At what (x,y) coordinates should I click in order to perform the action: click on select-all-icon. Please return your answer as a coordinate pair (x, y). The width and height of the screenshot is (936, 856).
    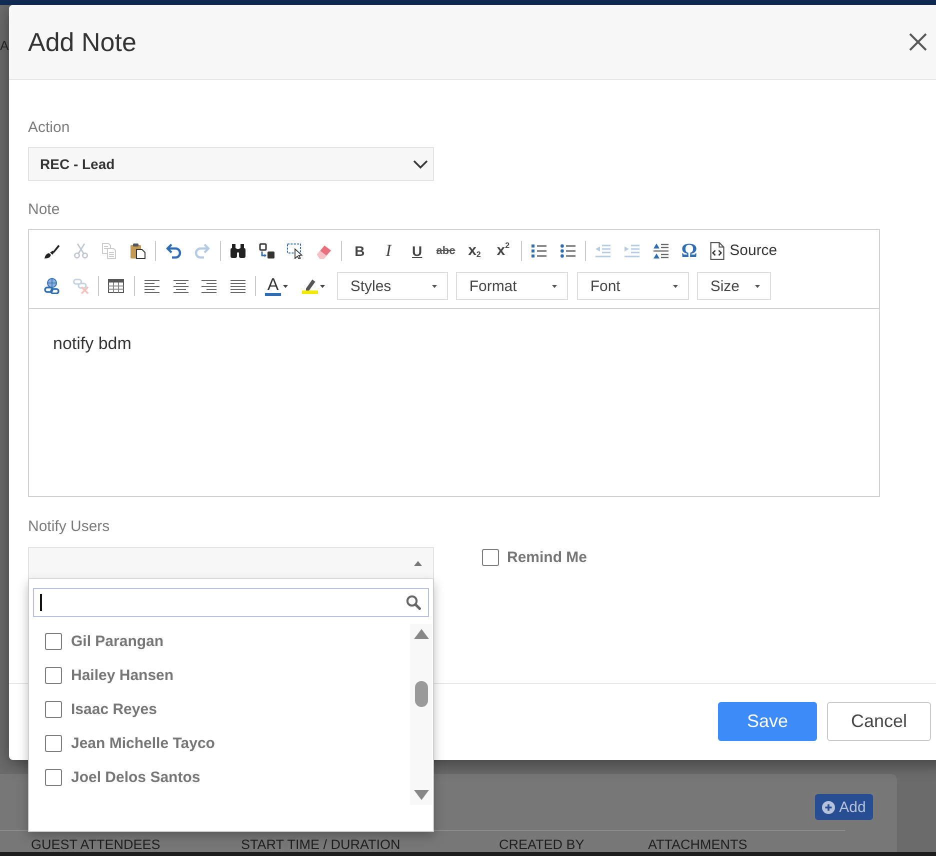
    Looking at the image, I should click on (295, 251).